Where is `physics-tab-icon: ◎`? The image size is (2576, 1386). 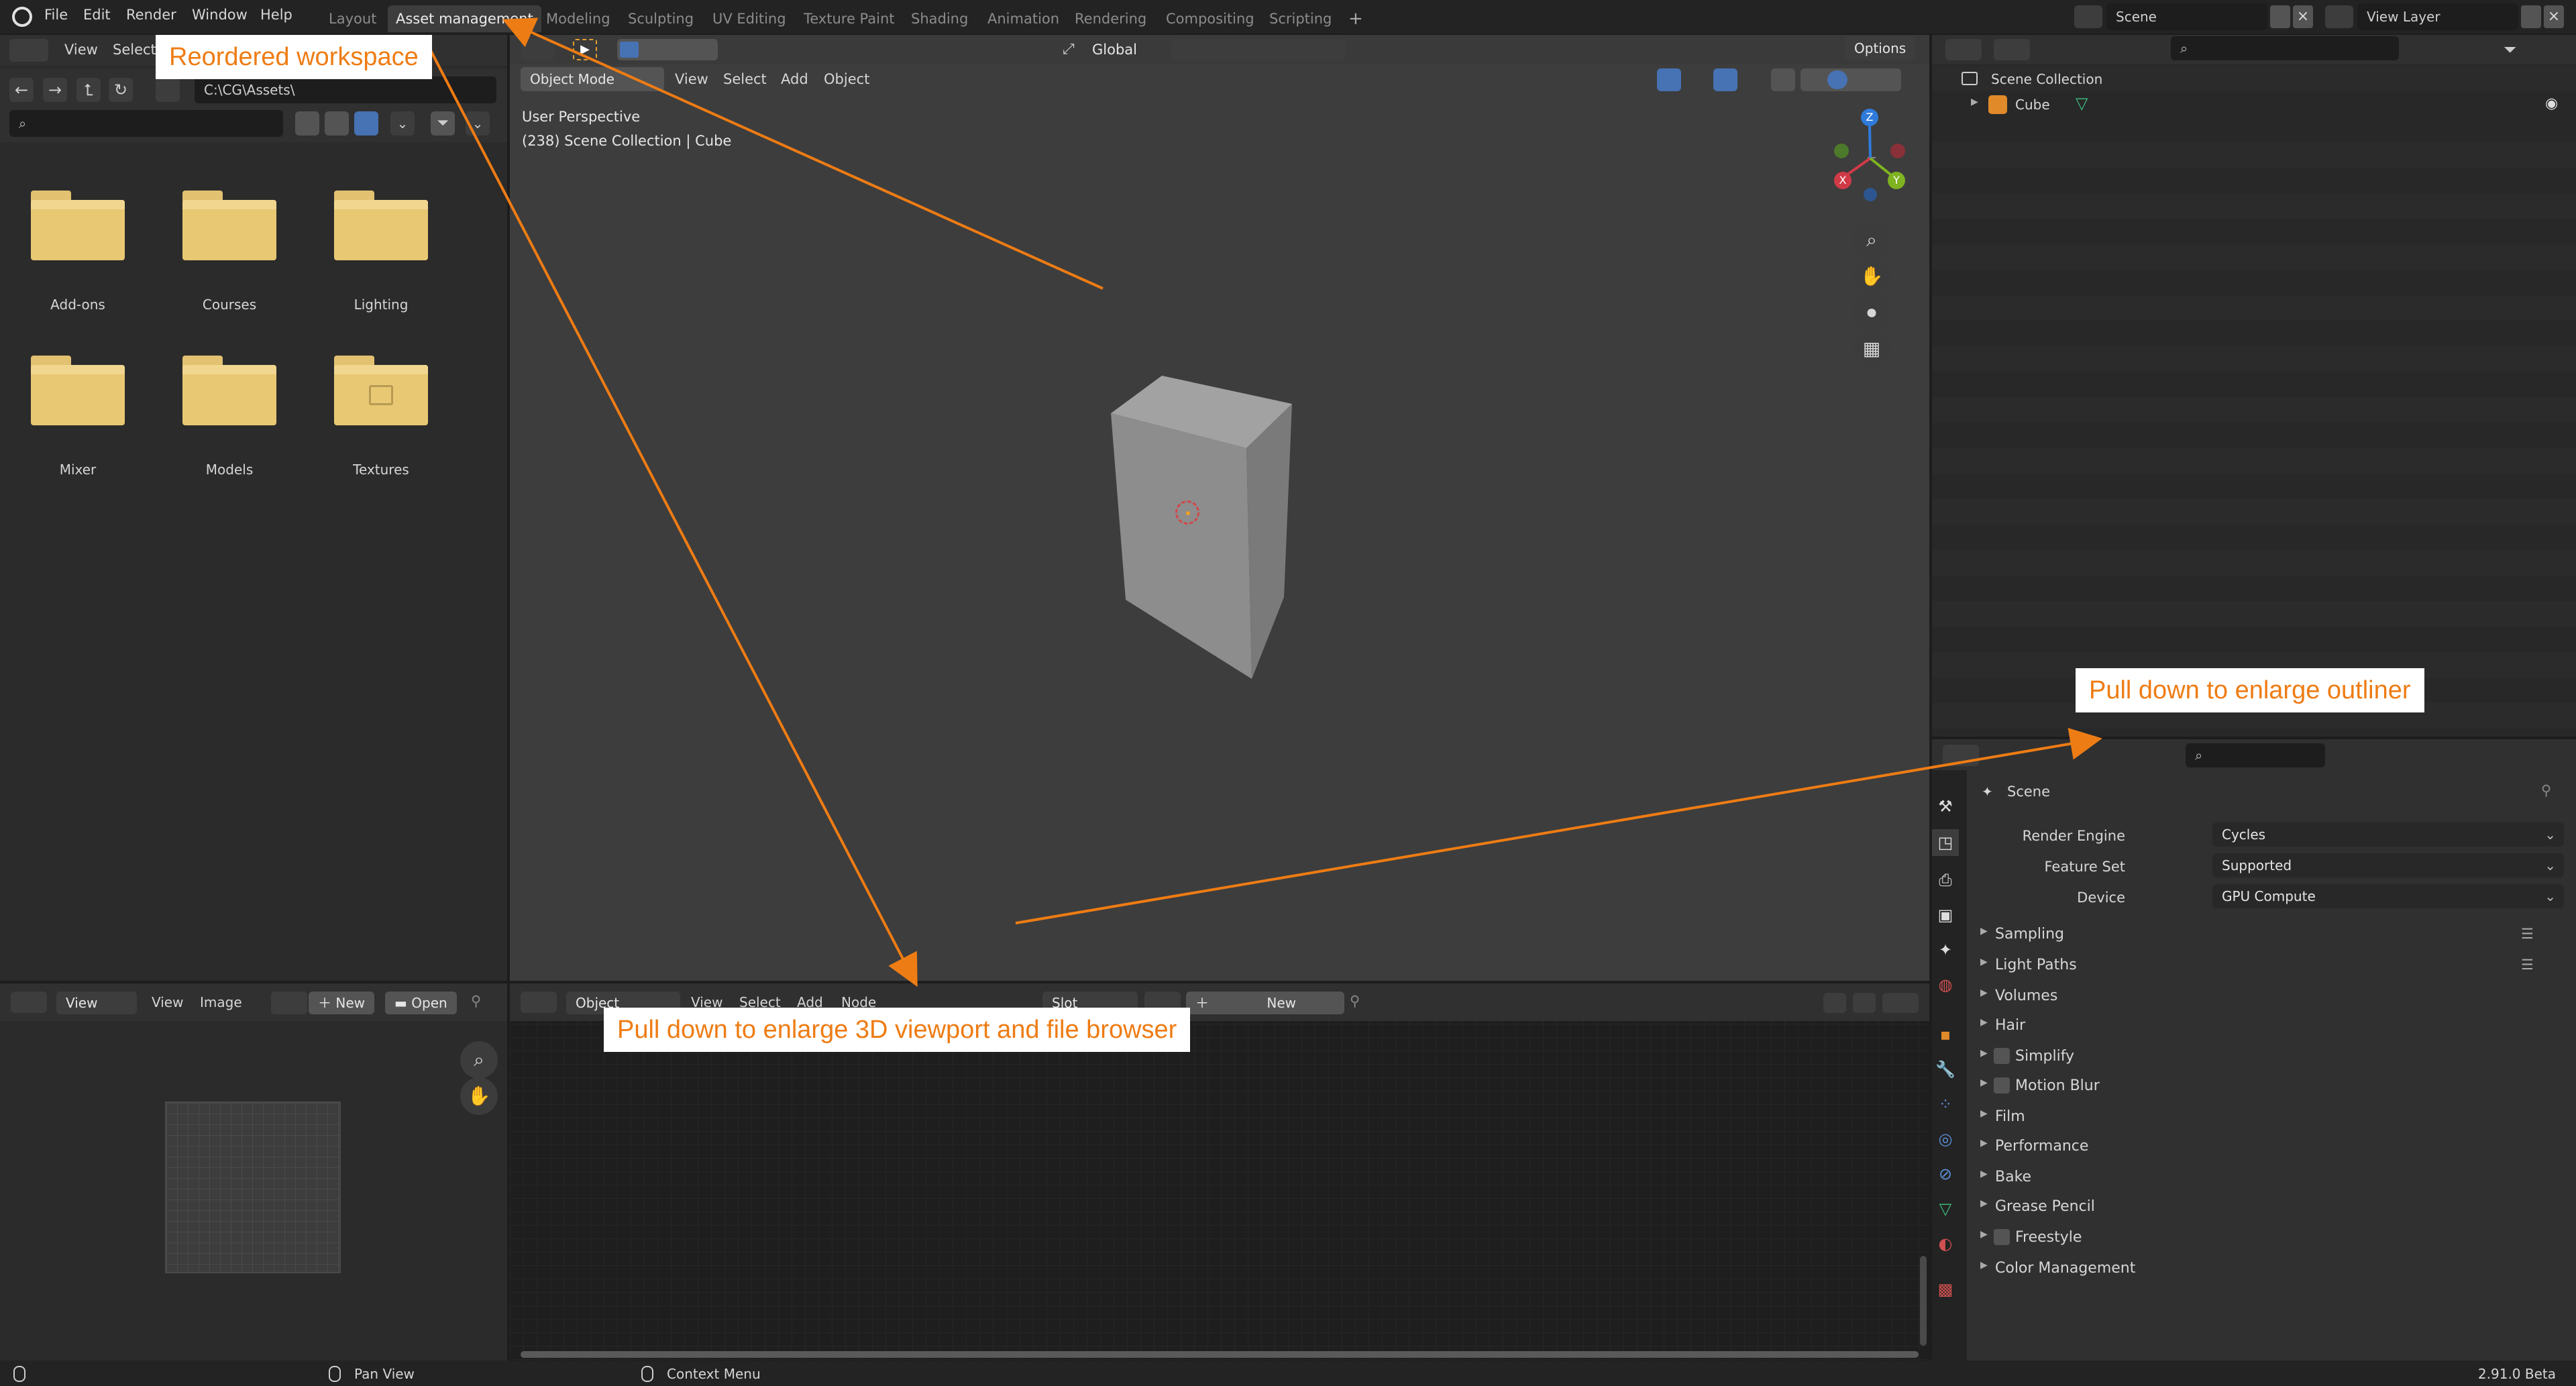
physics-tab-icon: ◎ is located at coordinates (1945, 1139).